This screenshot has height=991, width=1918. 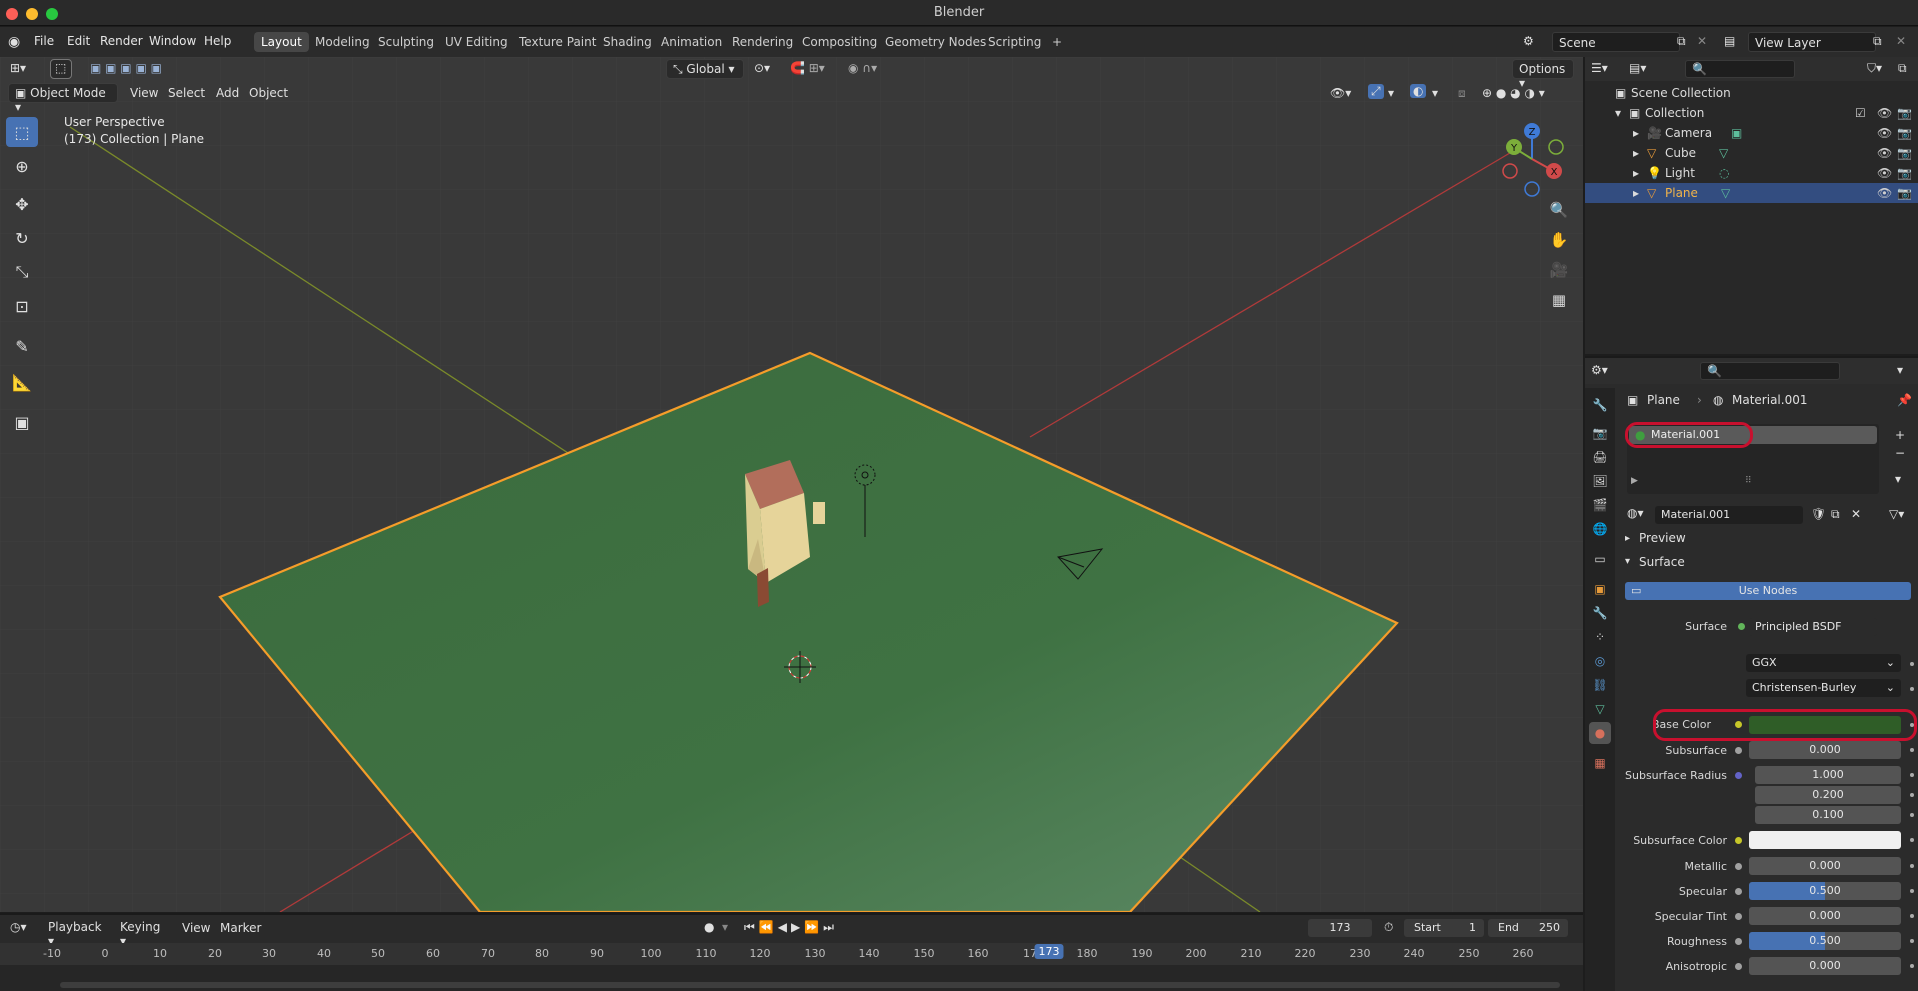 I want to click on tab-layout: Layout, so click(x=281, y=42).